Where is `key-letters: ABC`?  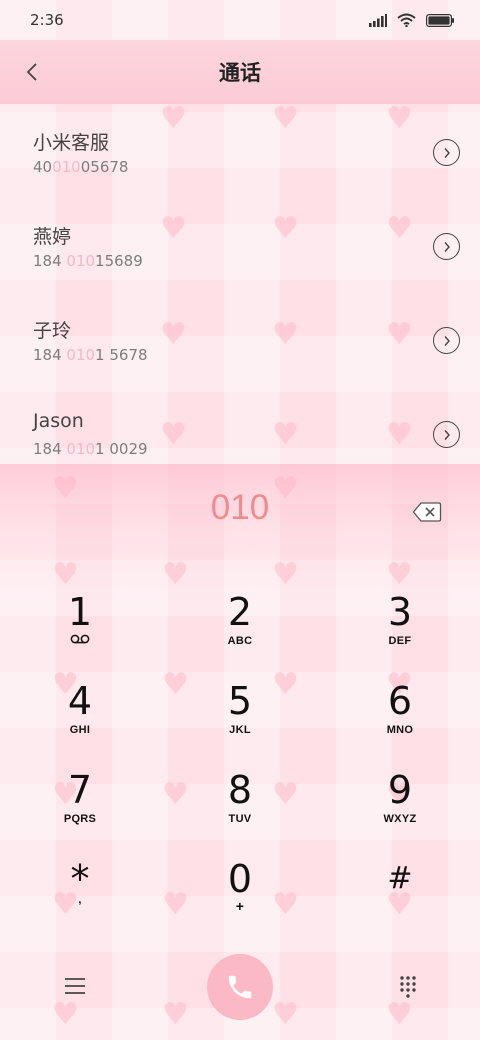
key-letters: ABC is located at coordinates (240, 641).